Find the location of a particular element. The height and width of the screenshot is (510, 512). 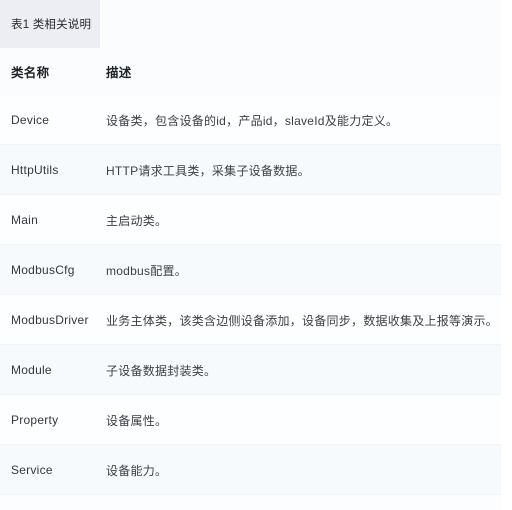

cell-class-name: HttpUtils is located at coordinates (35, 170).